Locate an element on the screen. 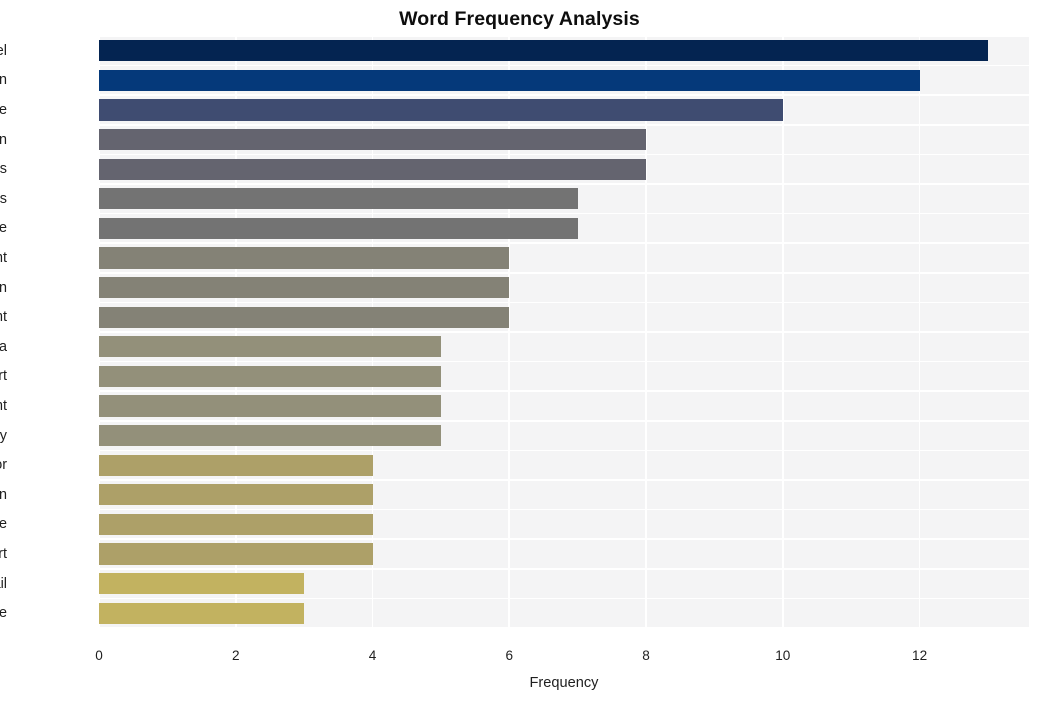 Image resolution: width=1039 pixels, height=701 pixels. x-axis-tick-label: 12 is located at coordinates (920, 655).